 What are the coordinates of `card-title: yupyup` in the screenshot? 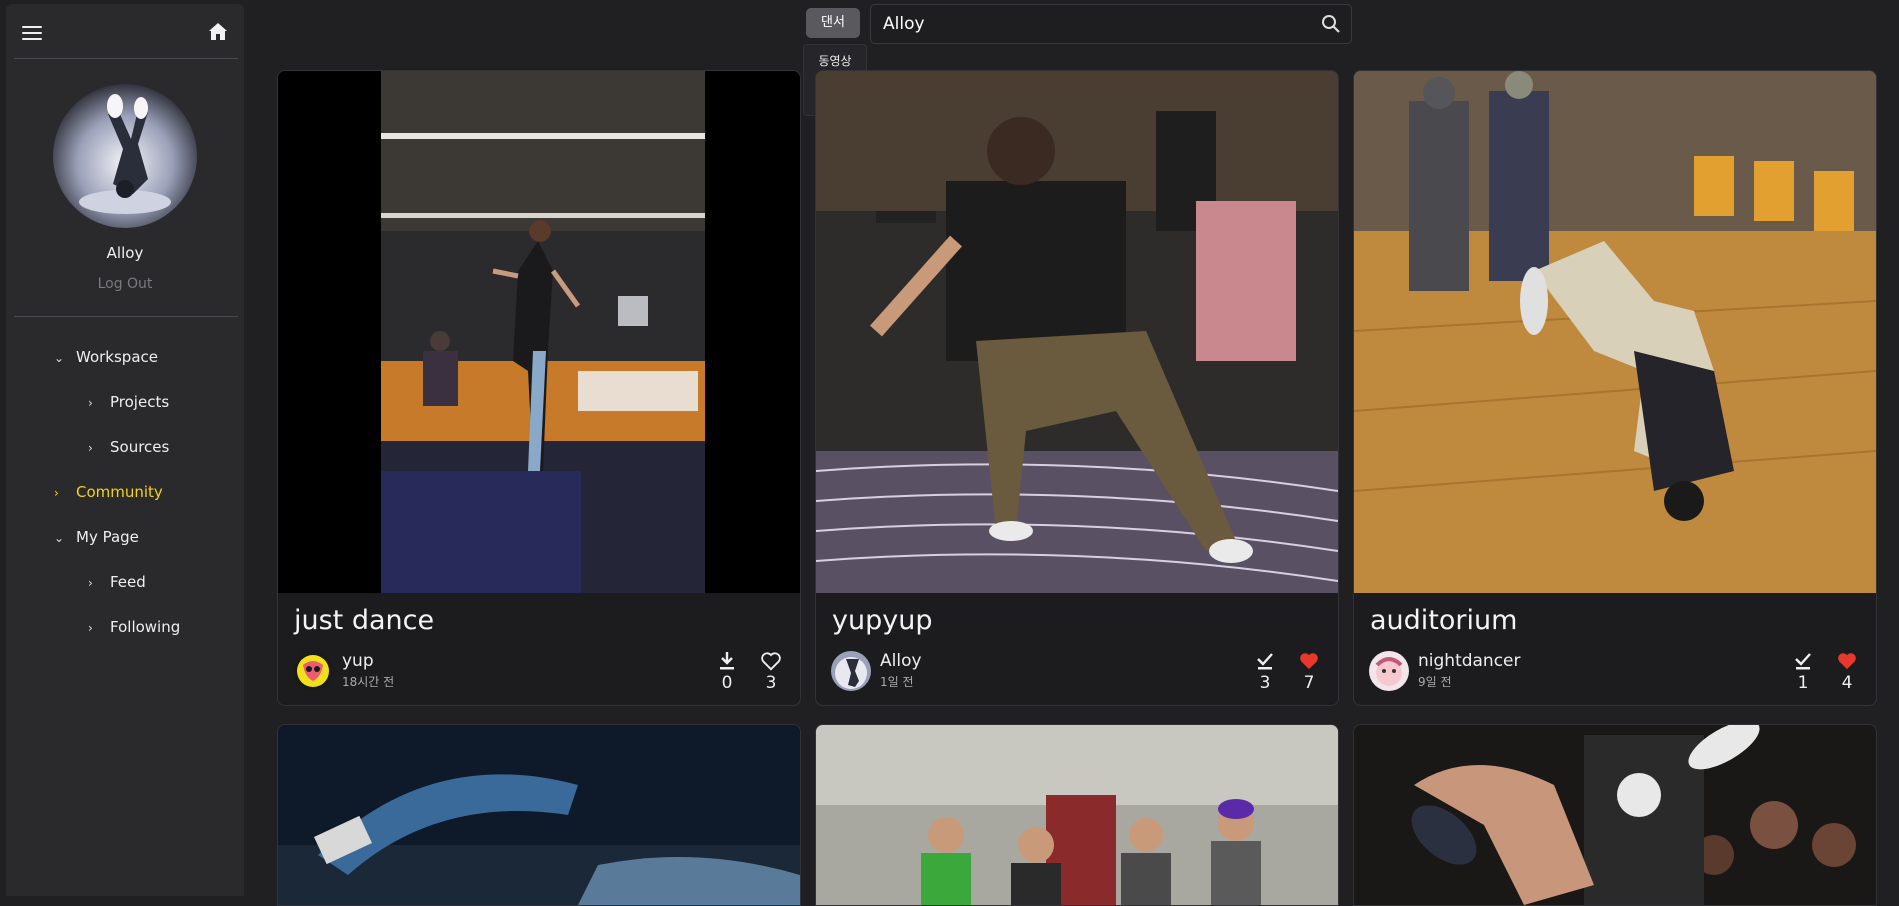 It's located at (882, 620).